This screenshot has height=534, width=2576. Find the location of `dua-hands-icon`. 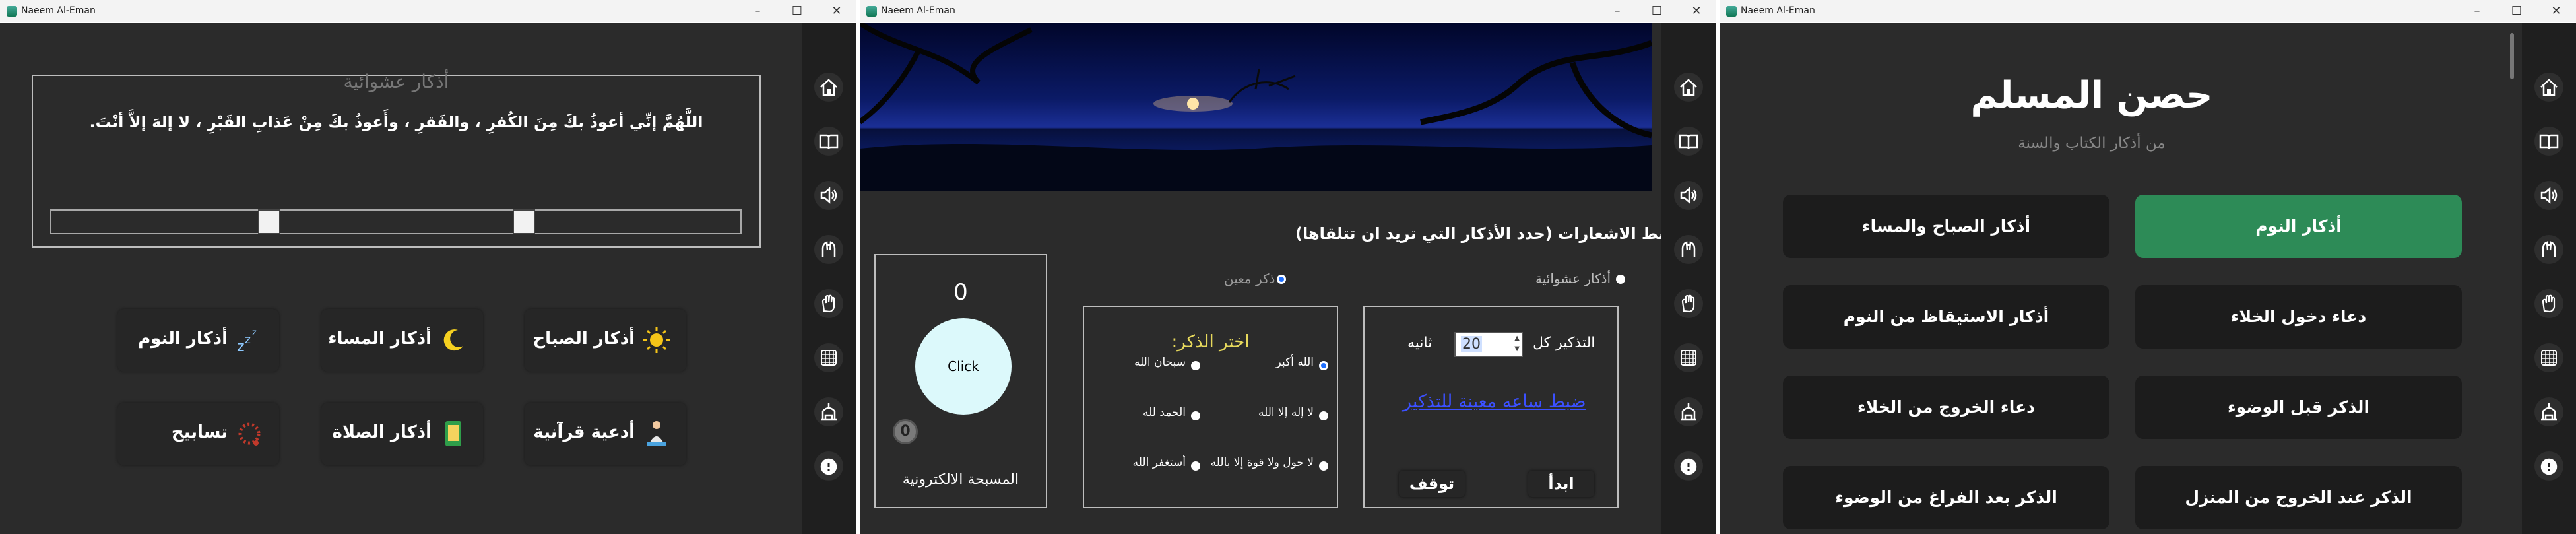

dua-hands-icon is located at coordinates (828, 249).